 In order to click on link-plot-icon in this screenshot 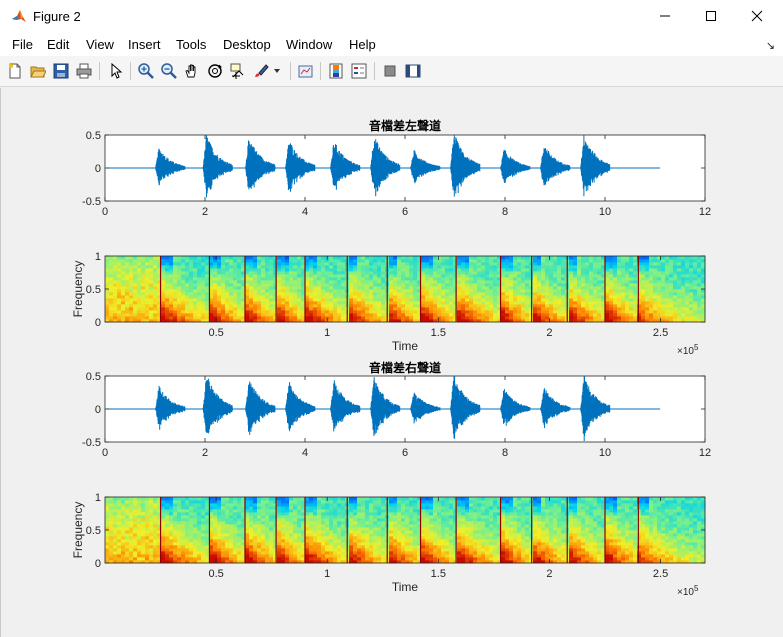, I will do `click(306, 71)`.